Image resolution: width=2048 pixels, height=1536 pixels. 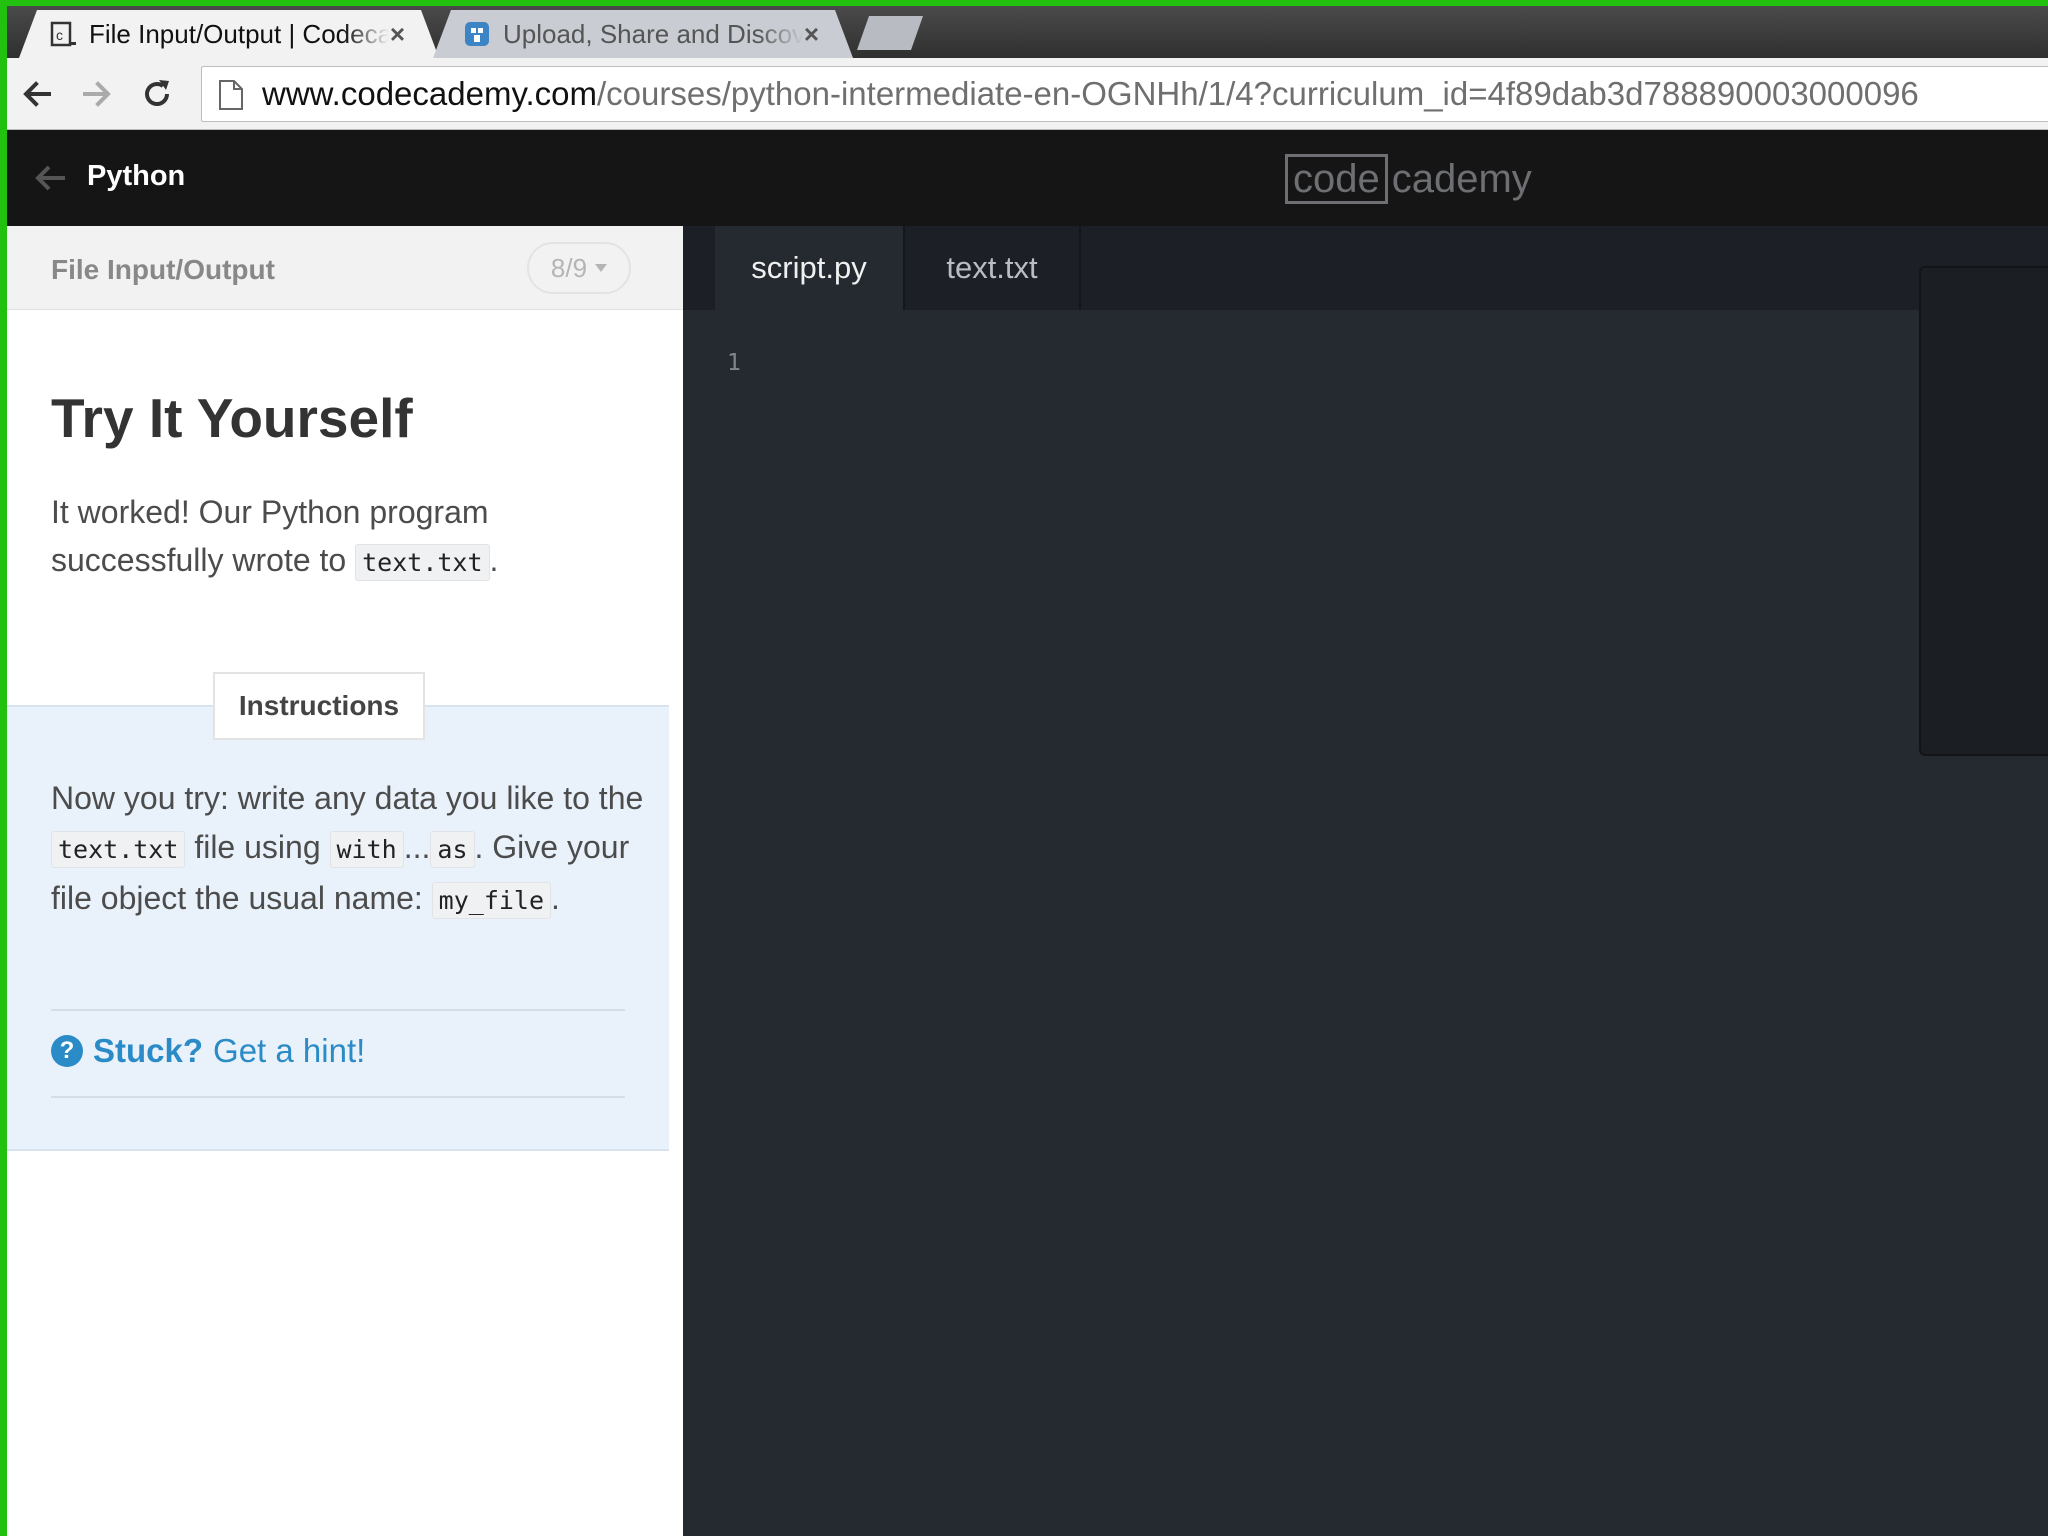 I want to click on svg-text: c, so click(x=59, y=35).